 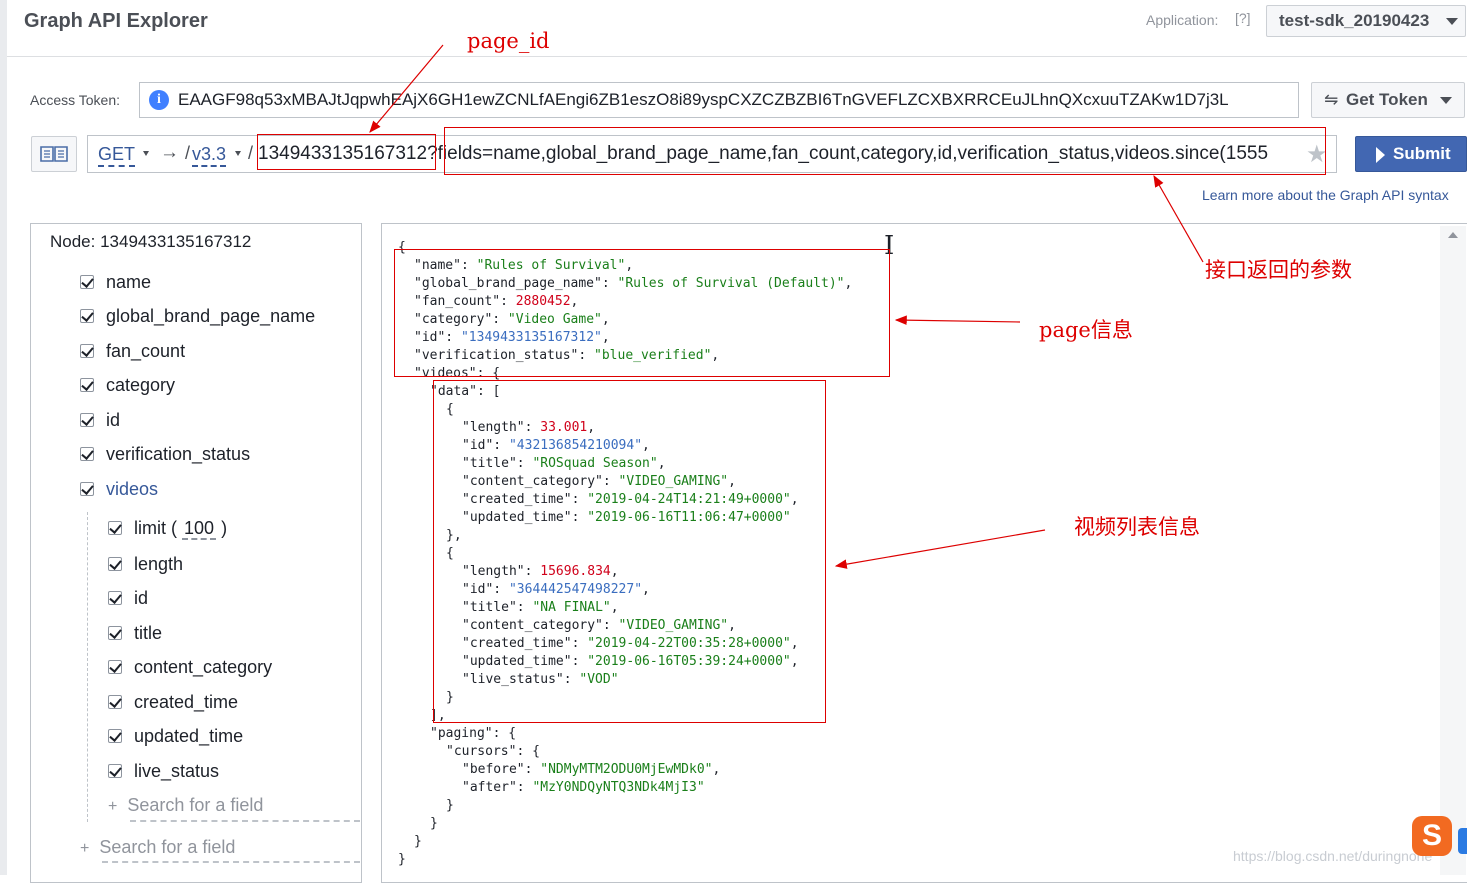 I want to click on field-label: content_category, so click(x=203, y=667).